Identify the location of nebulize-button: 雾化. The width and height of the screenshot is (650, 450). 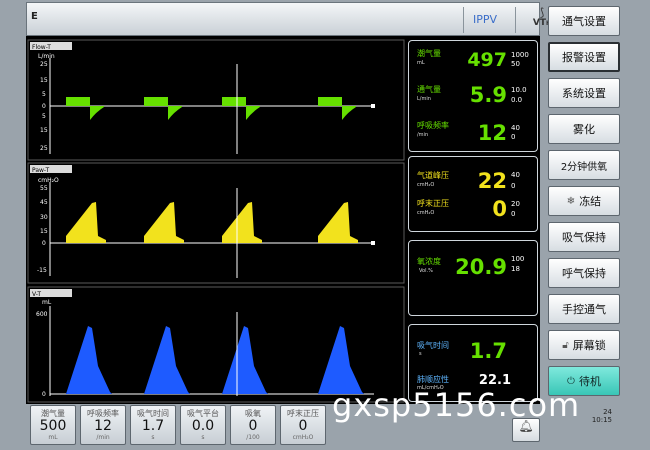
(584, 129).